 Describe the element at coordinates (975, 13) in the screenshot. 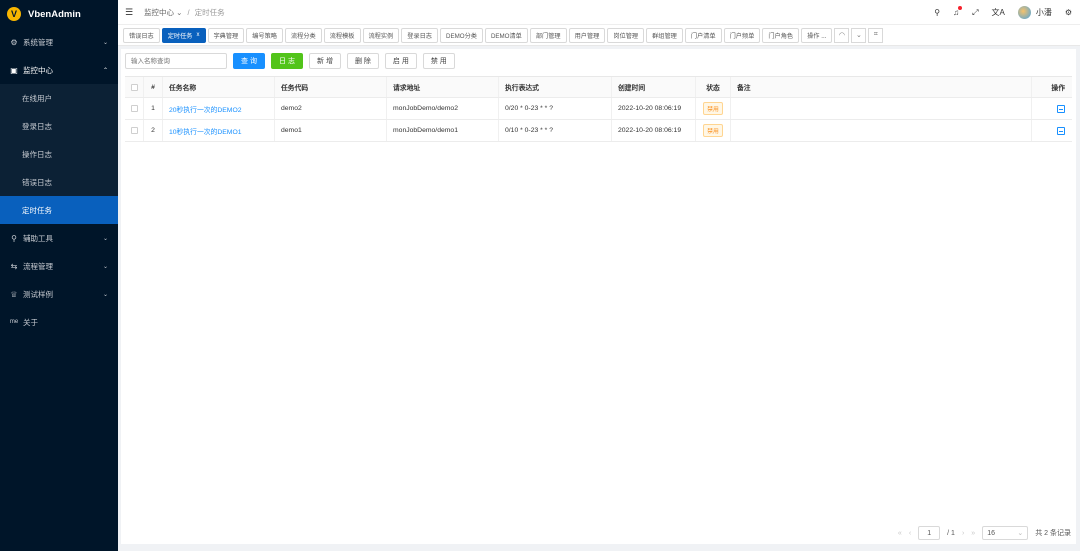

I see `fullscreen-icon: ⤢` at that location.